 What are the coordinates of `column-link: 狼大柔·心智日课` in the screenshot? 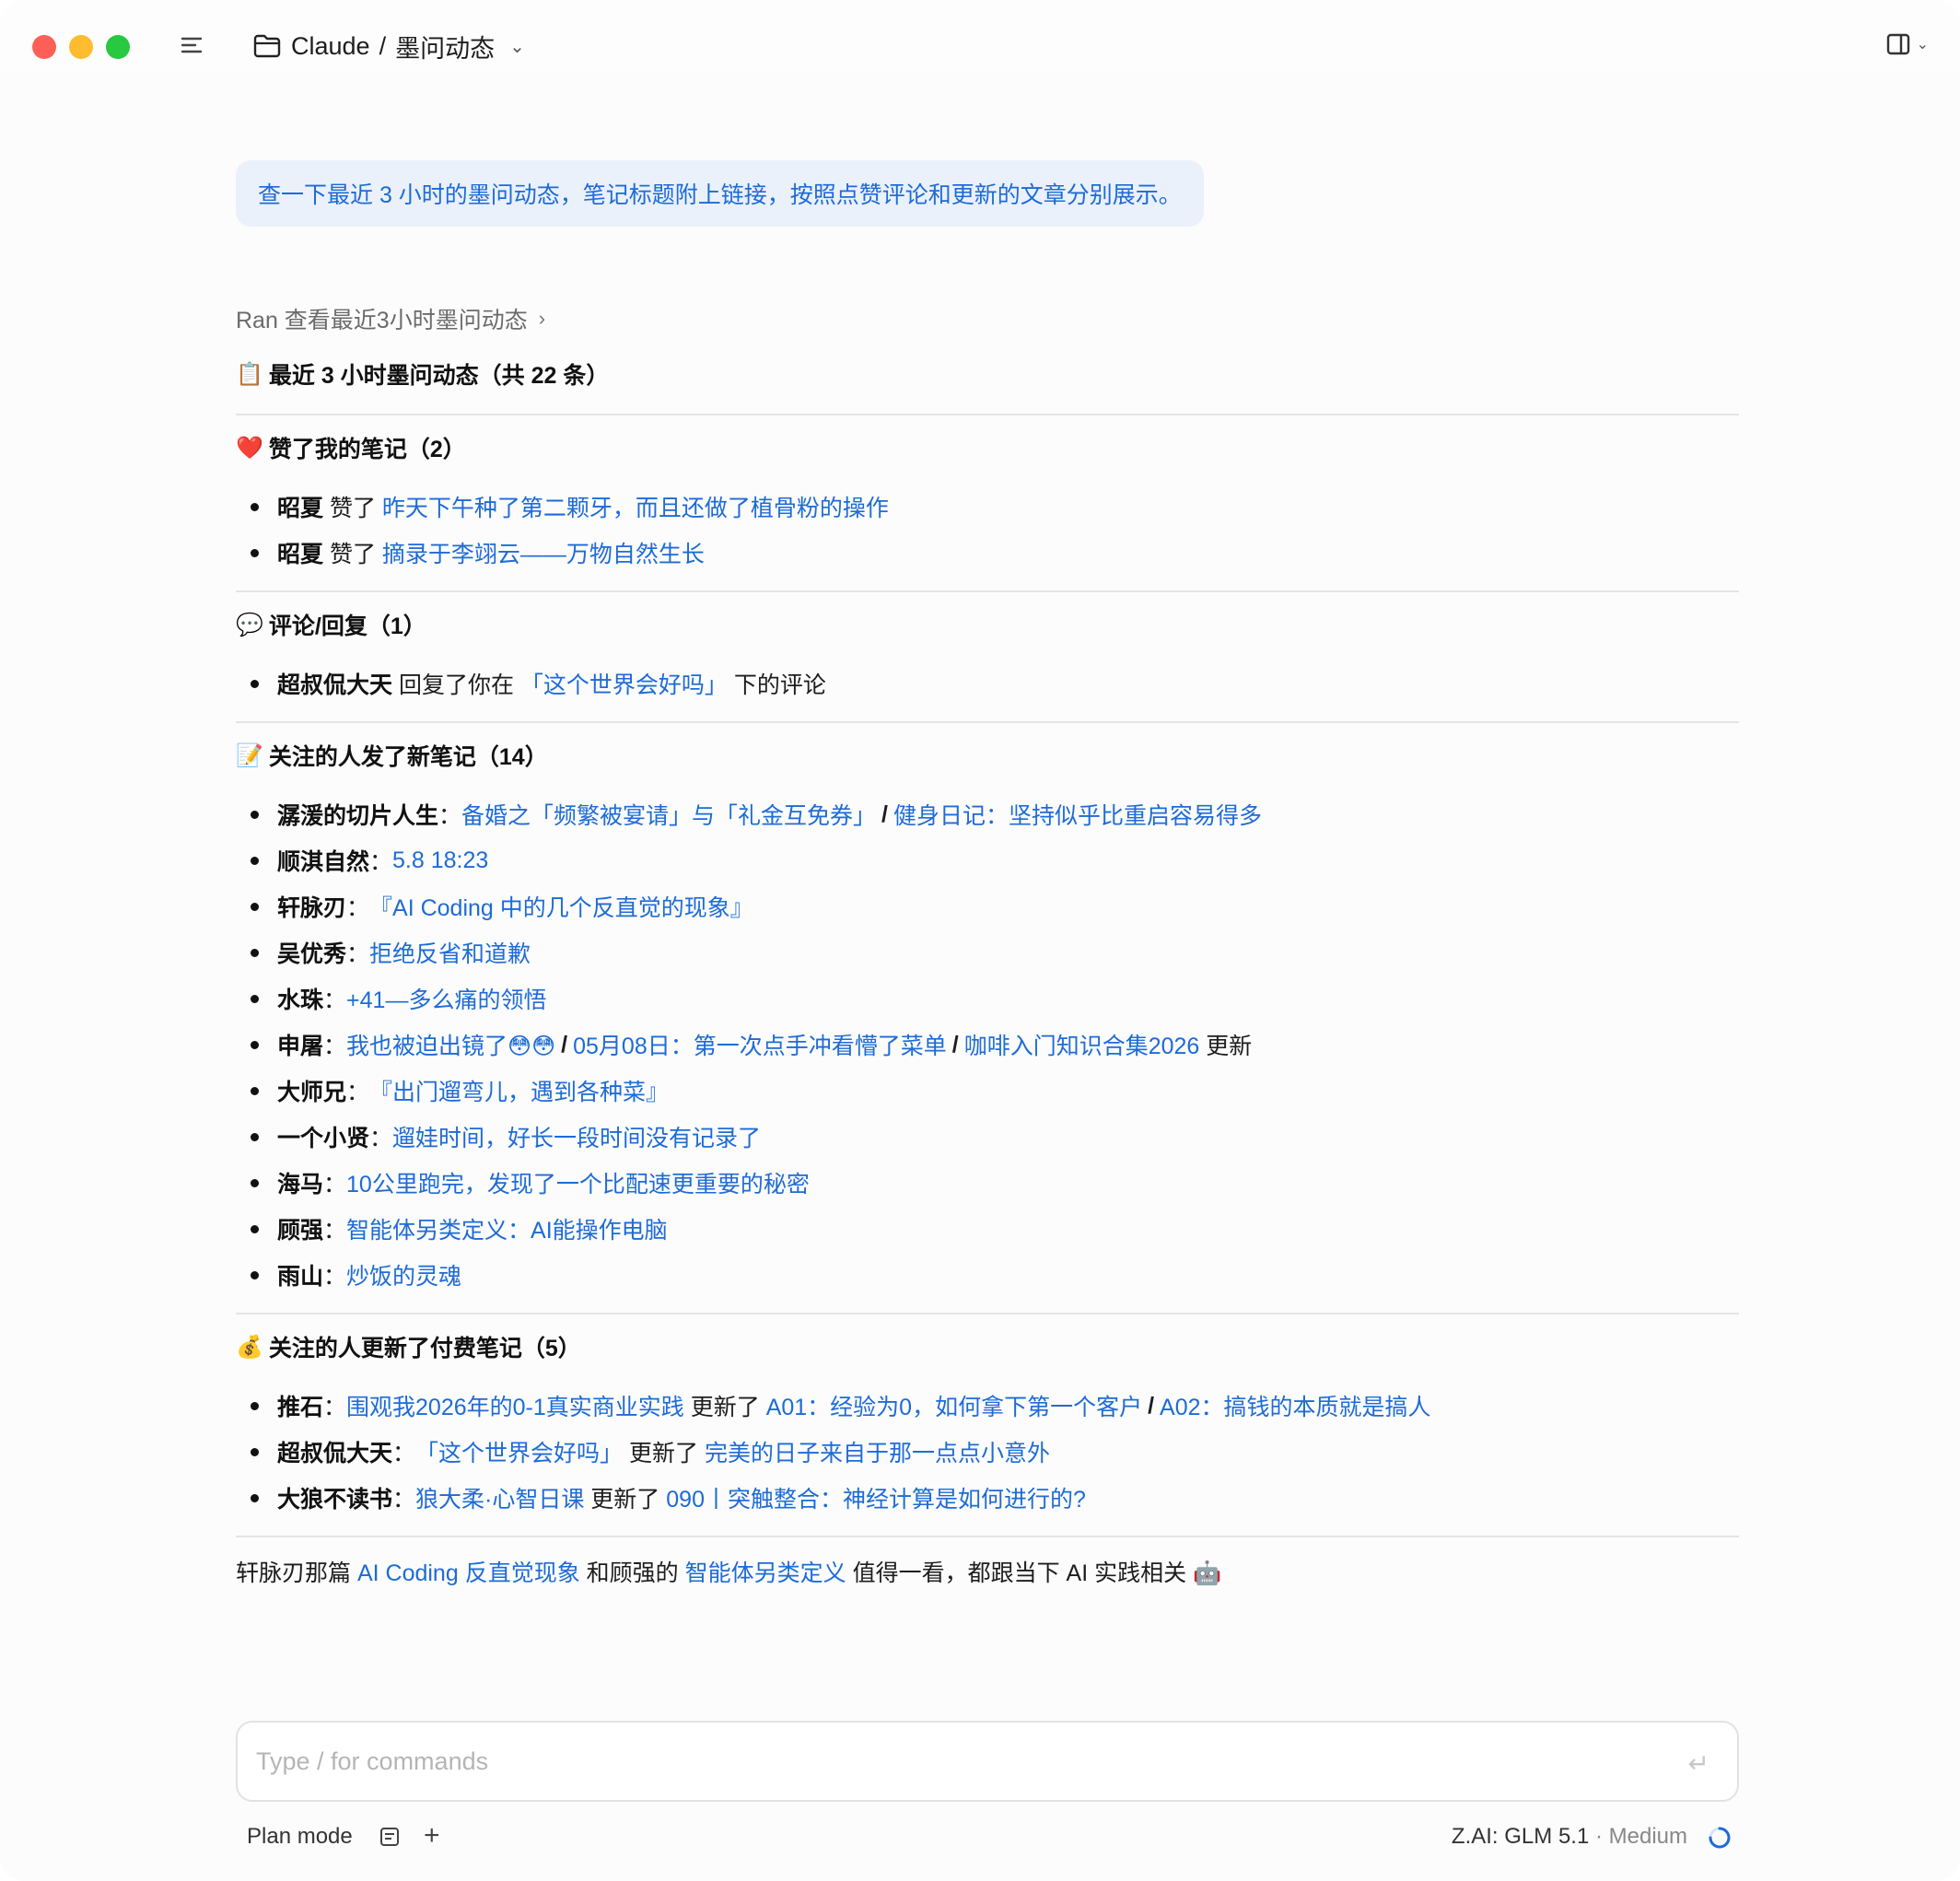 It's located at (499, 1498).